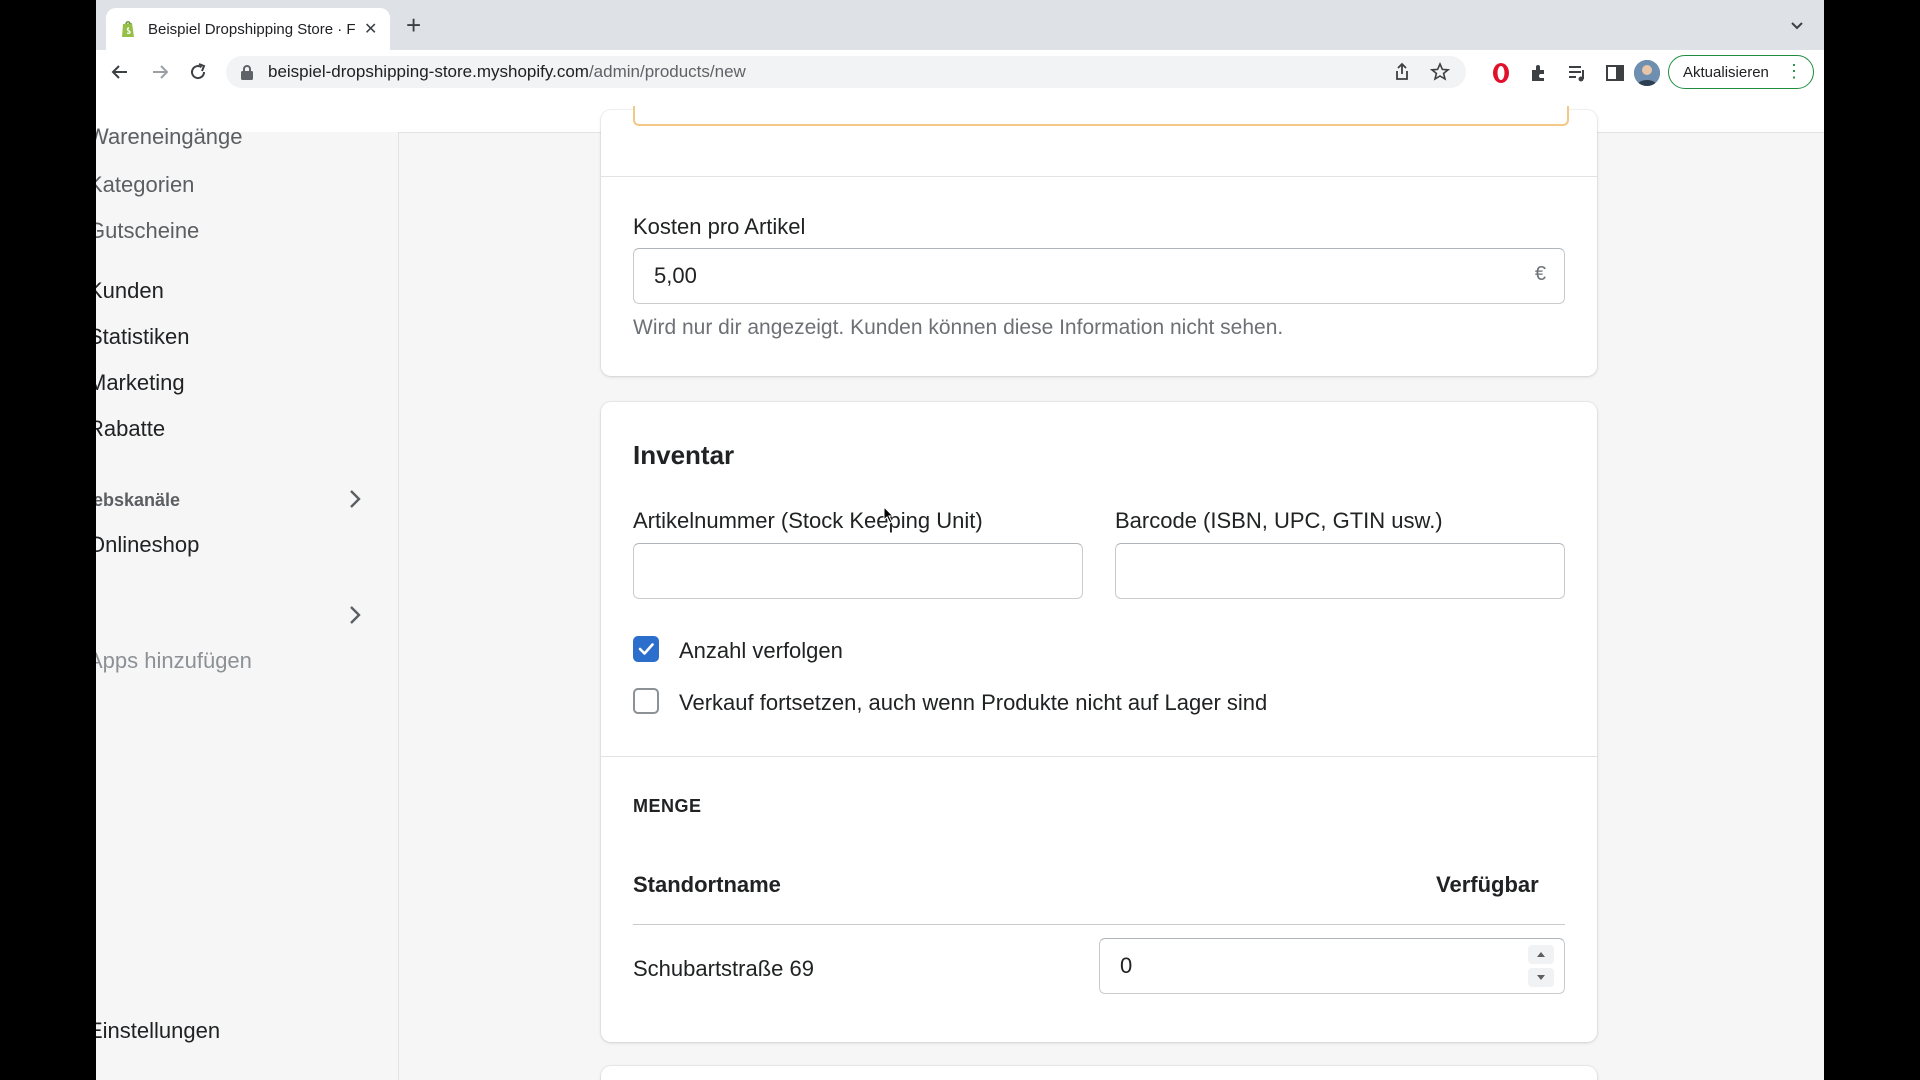 This screenshot has height=1080, width=1920. I want to click on shopify-favicon-icon, so click(128, 29).